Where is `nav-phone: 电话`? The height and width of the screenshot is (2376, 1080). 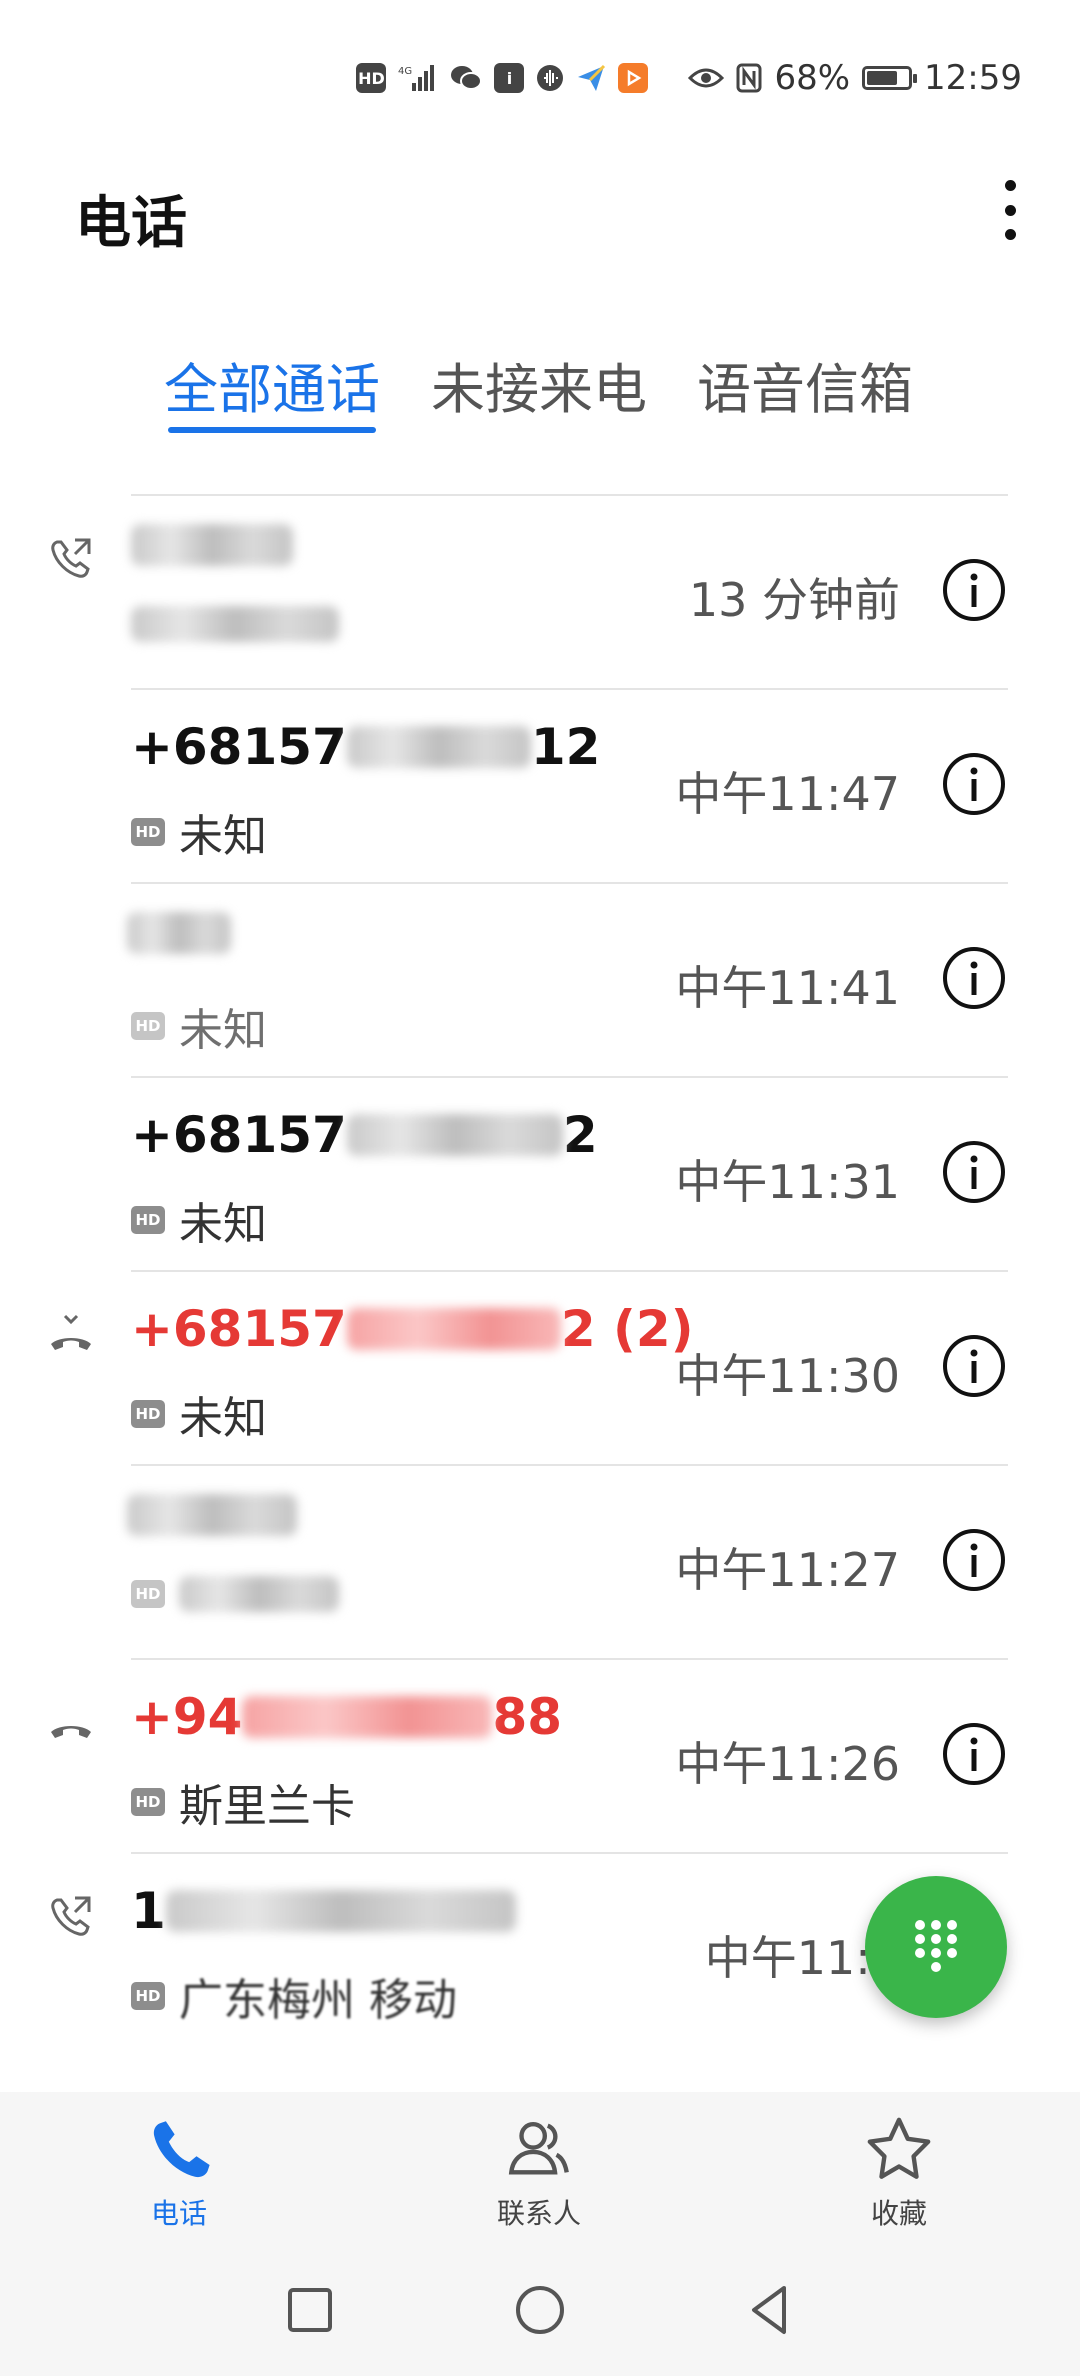 nav-phone: 电话 is located at coordinates (179, 2173).